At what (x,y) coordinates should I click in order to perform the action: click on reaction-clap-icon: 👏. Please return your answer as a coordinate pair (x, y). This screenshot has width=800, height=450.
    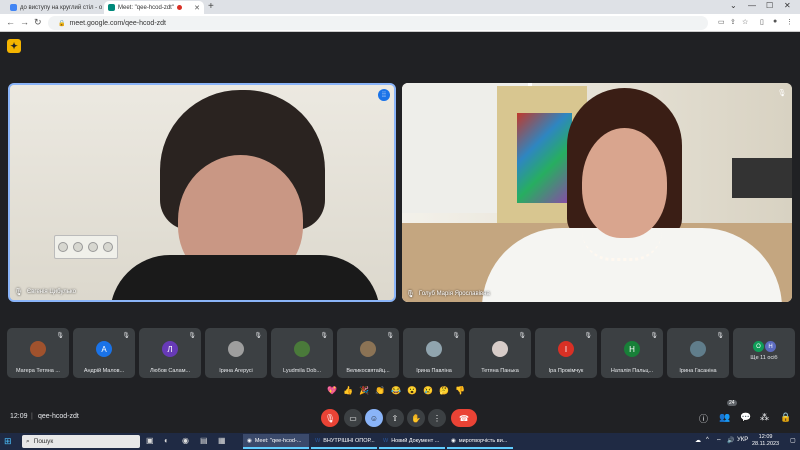
    Looking at the image, I should click on (380, 390).